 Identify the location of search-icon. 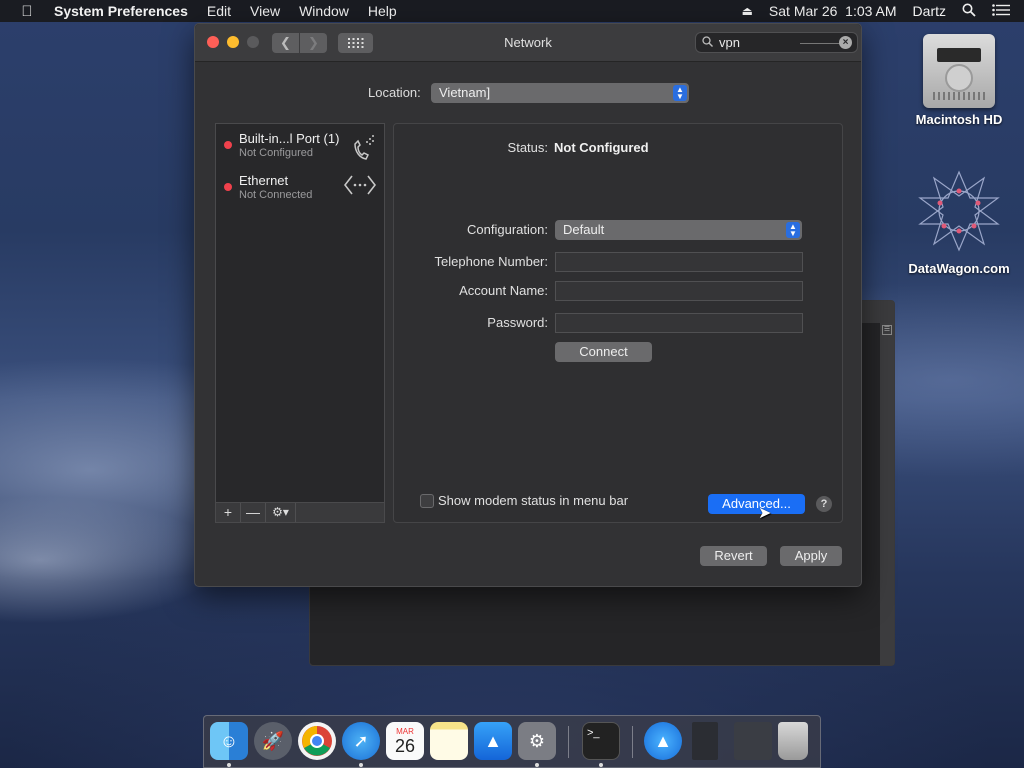
(707, 42).